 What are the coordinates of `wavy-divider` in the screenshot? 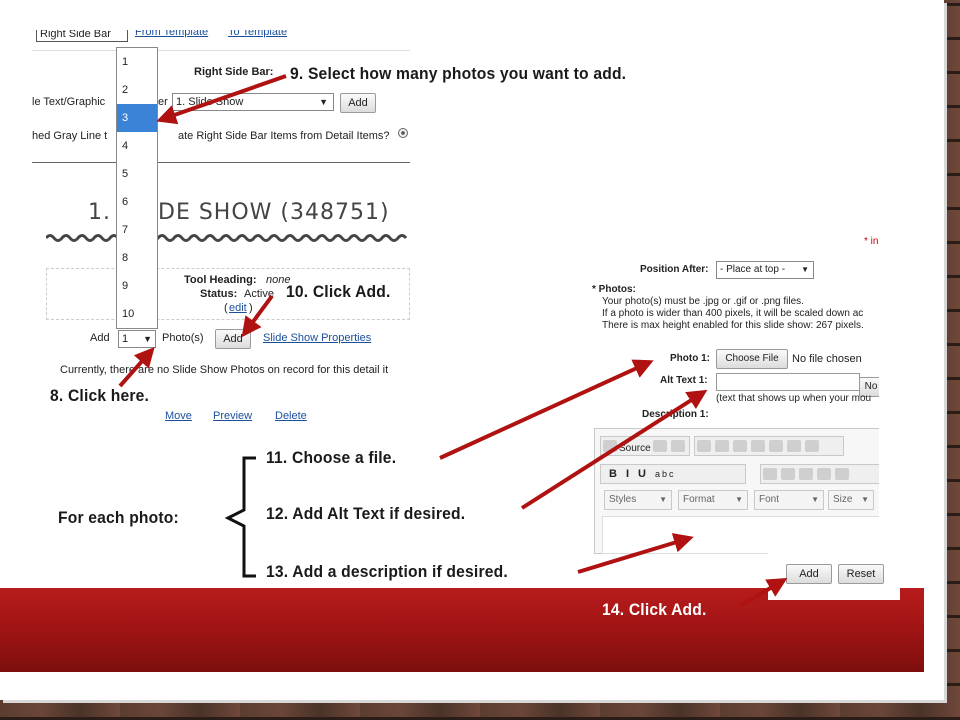 It's located at (227, 238).